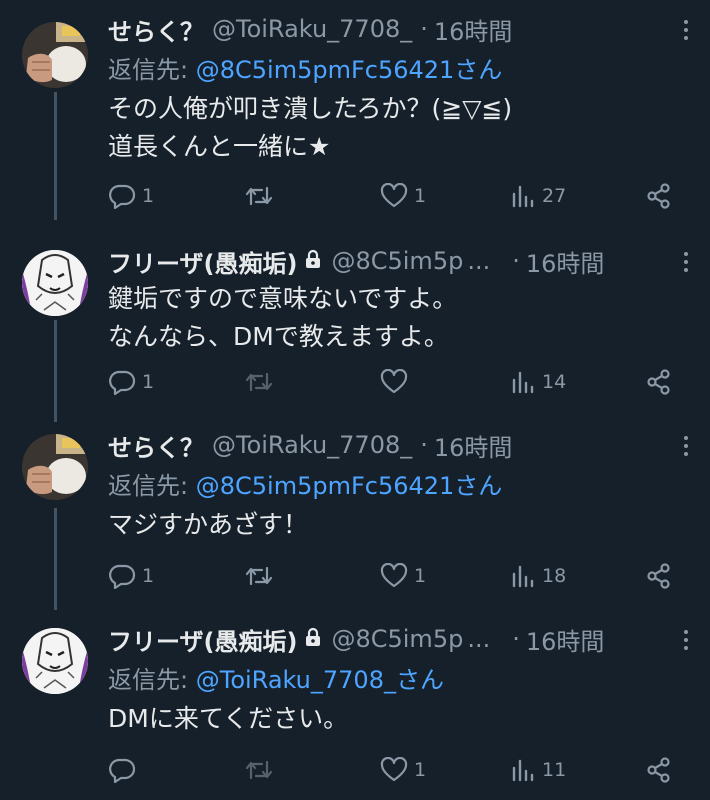 The width and height of the screenshot is (710, 800). I want to click on views-button: 27, so click(538, 196).